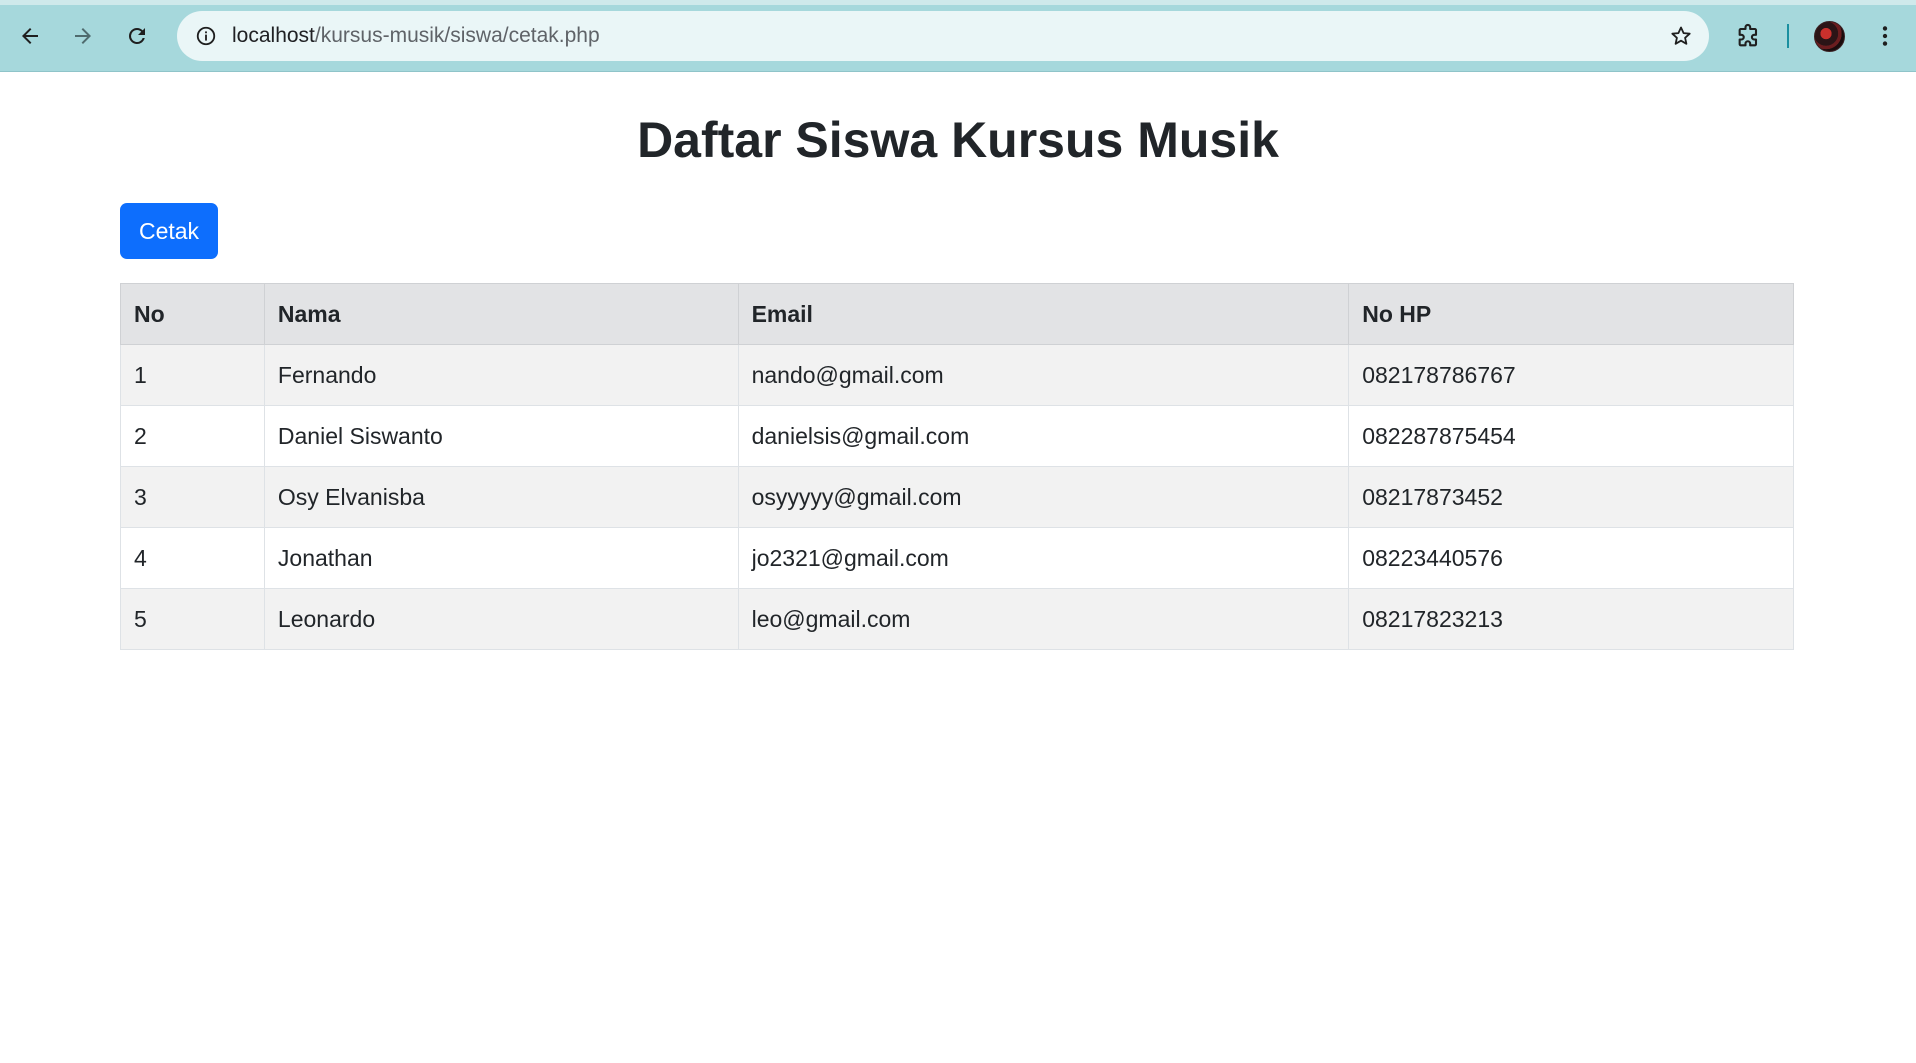 The width and height of the screenshot is (1916, 1063). I want to click on more-menu-button, so click(1885, 36).